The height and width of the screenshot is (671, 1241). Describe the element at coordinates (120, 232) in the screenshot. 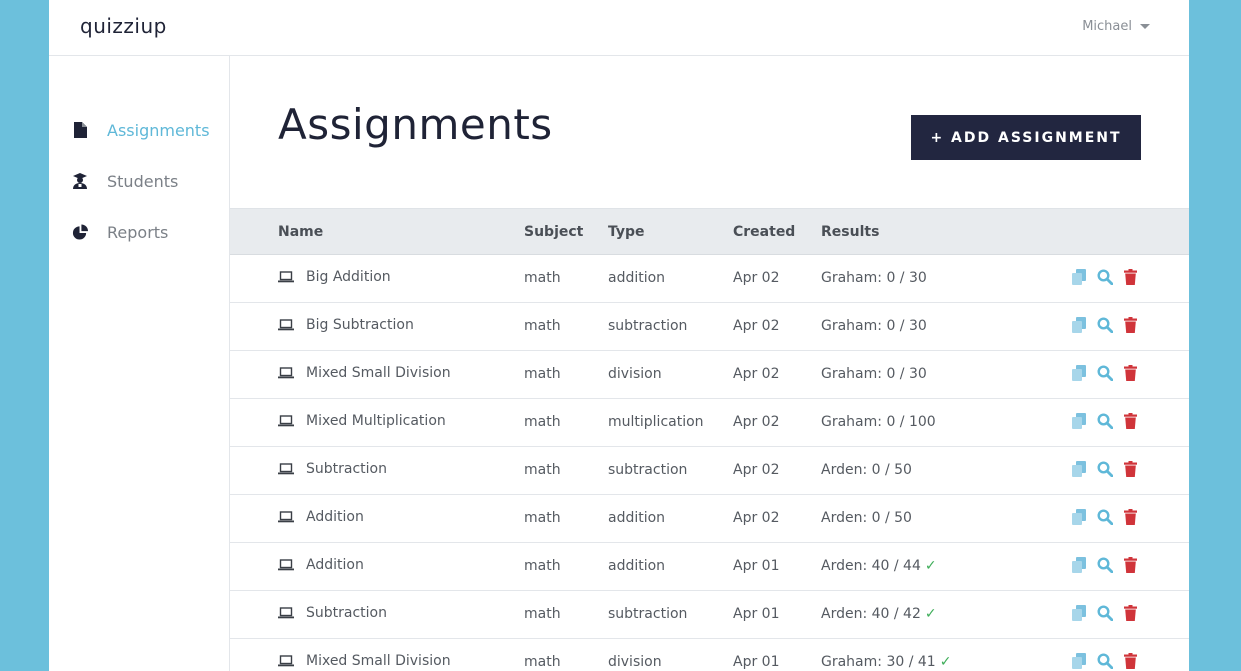

I see `sidebar-item-reports: Reports` at that location.